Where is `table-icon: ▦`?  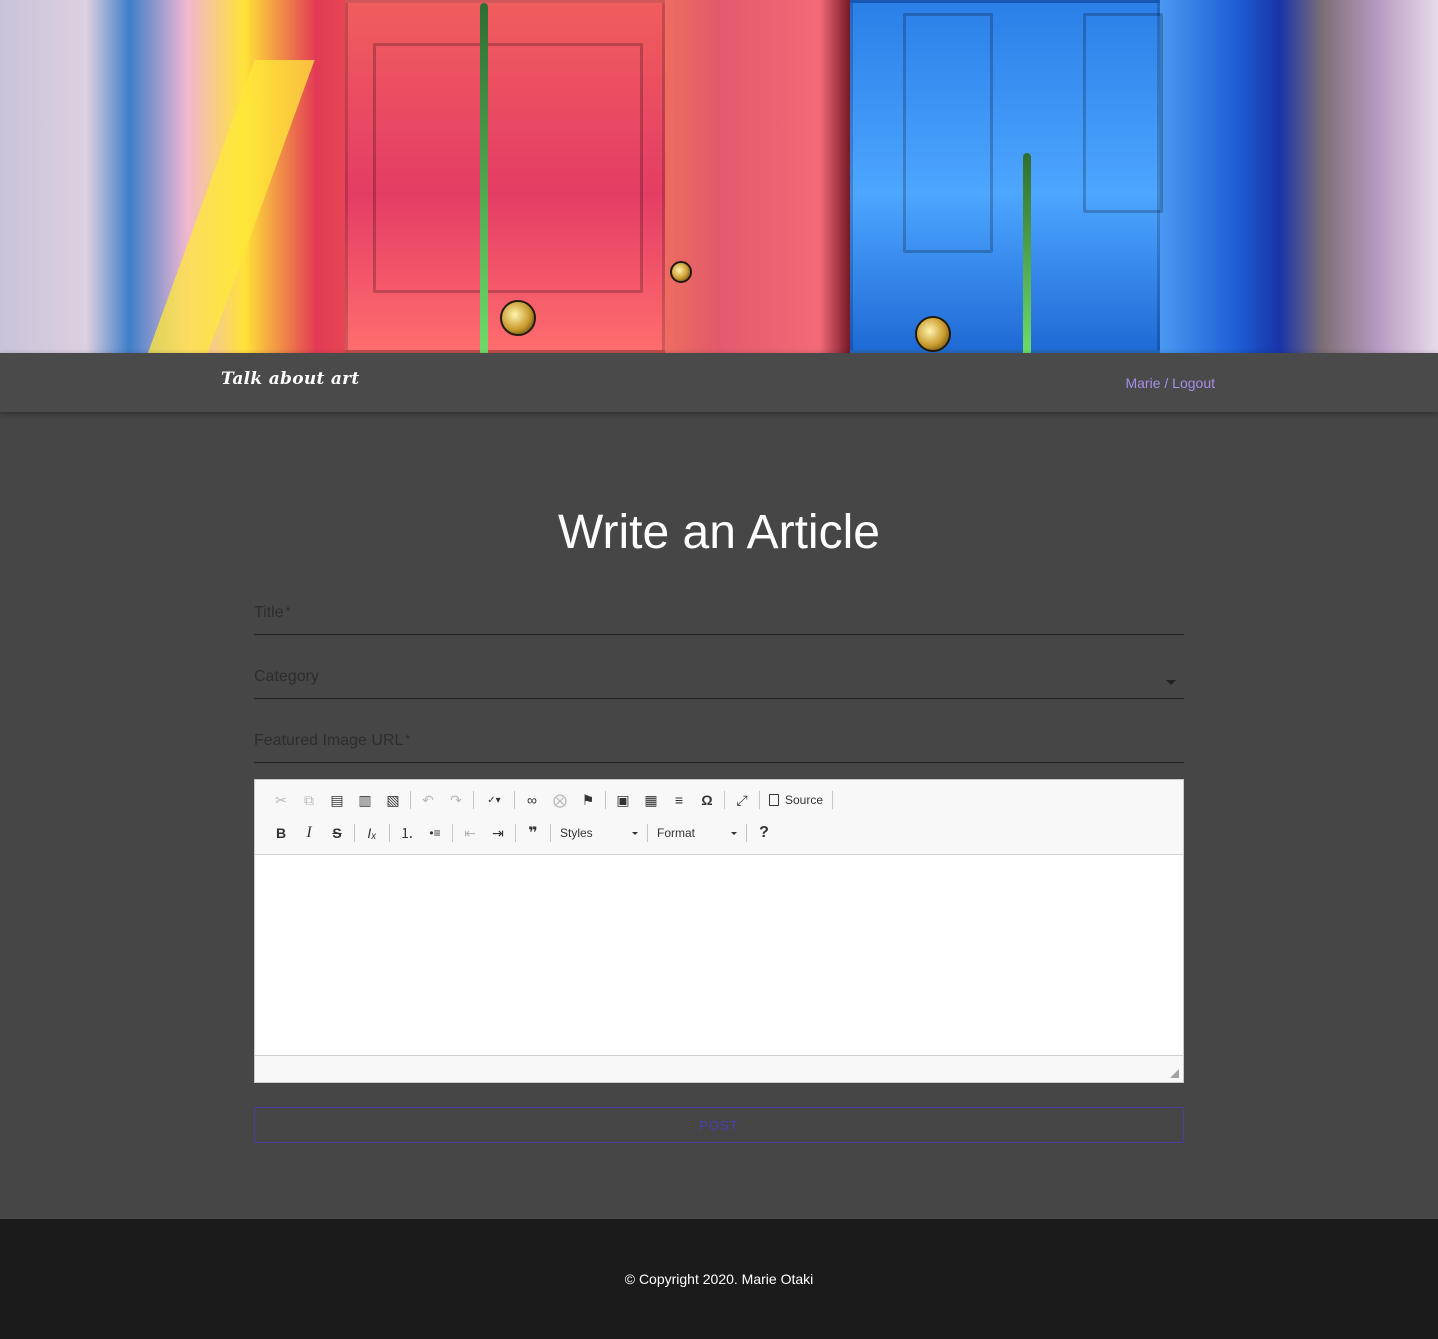
table-icon: ▦ is located at coordinates (651, 800).